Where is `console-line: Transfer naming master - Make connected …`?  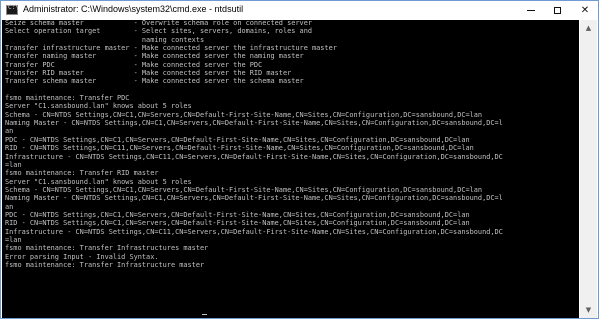
console-line: Transfer naming master - Make connected … is located at coordinates (154, 56).